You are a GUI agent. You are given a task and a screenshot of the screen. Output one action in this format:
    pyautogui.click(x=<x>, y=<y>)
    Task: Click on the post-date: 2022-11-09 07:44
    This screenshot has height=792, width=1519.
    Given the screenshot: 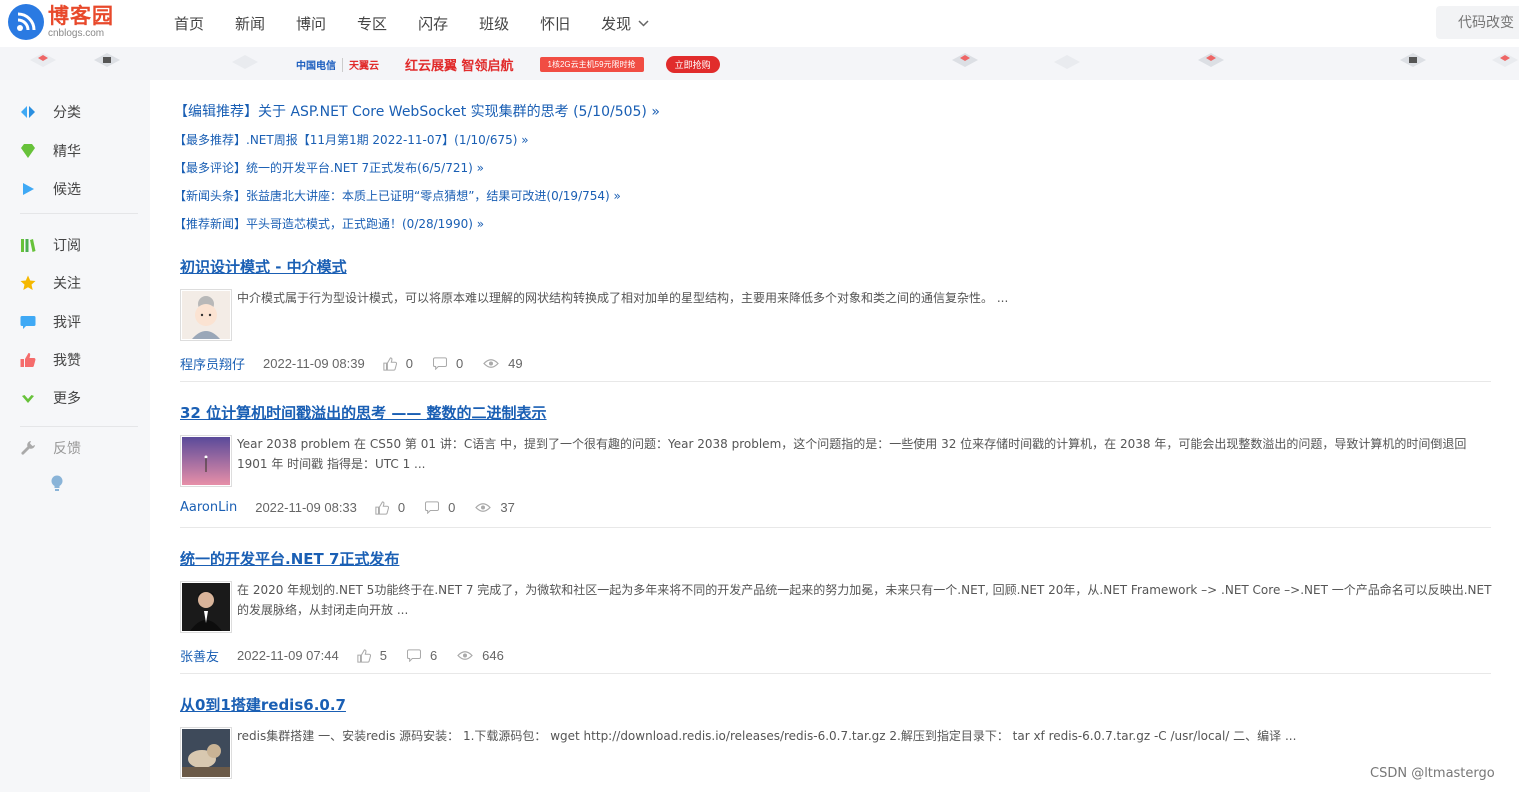 What is the action you would take?
    pyautogui.click(x=288, y=655)
    